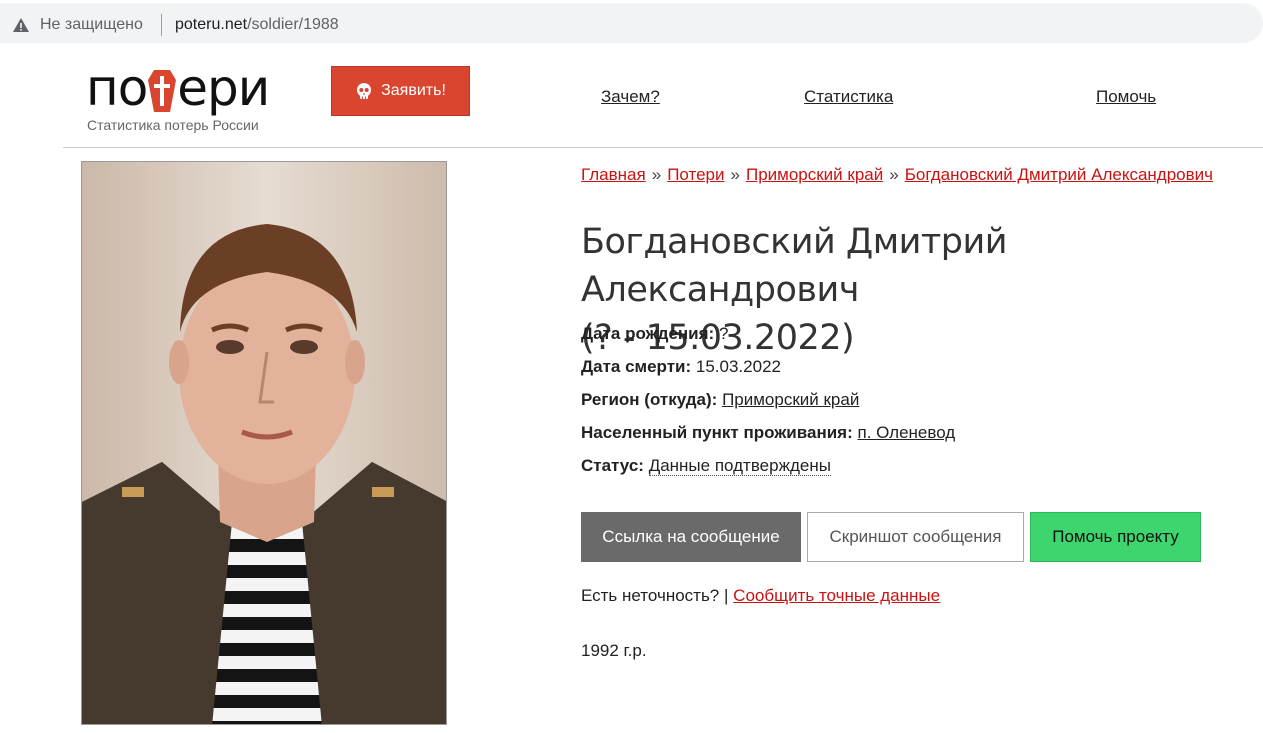 Image resolution: width=1263 pixels, height=733 pixels. Describe the element at coordinates (173, 125) in the screenshot. I see `logo-subtitle: Статистика потерь России` at that location.